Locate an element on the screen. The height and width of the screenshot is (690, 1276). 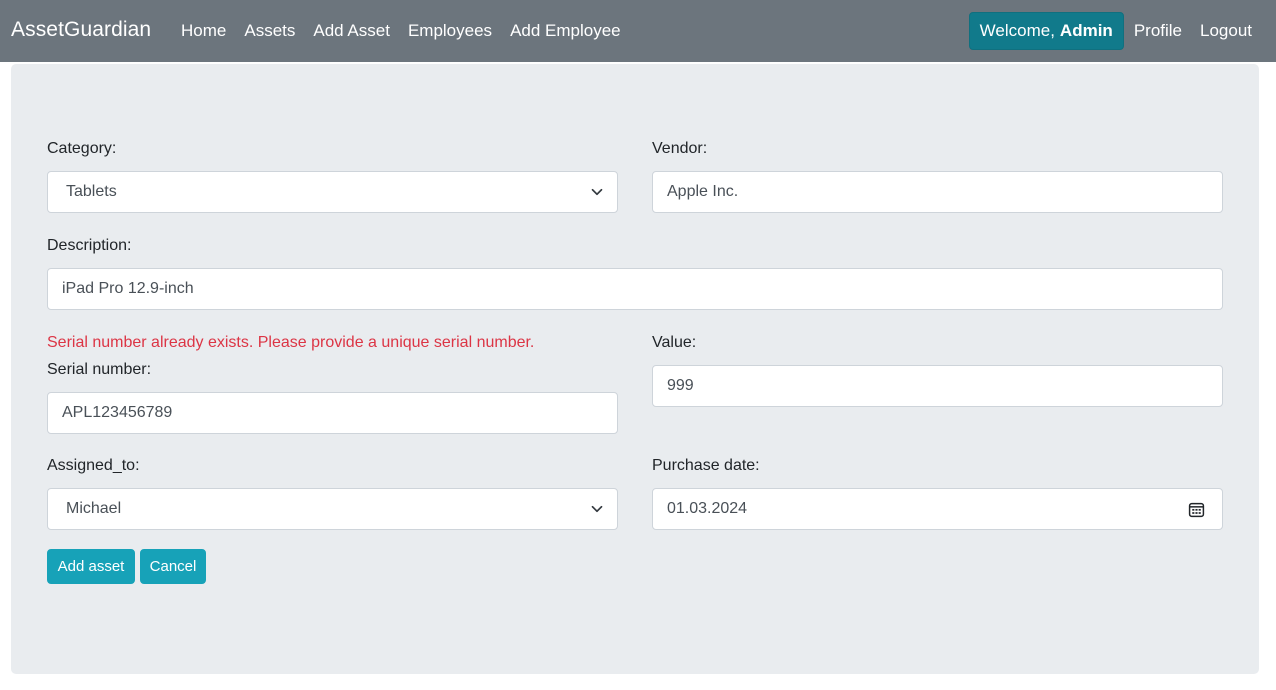
value-input-value: 999 is located at coordinates (680, 385).